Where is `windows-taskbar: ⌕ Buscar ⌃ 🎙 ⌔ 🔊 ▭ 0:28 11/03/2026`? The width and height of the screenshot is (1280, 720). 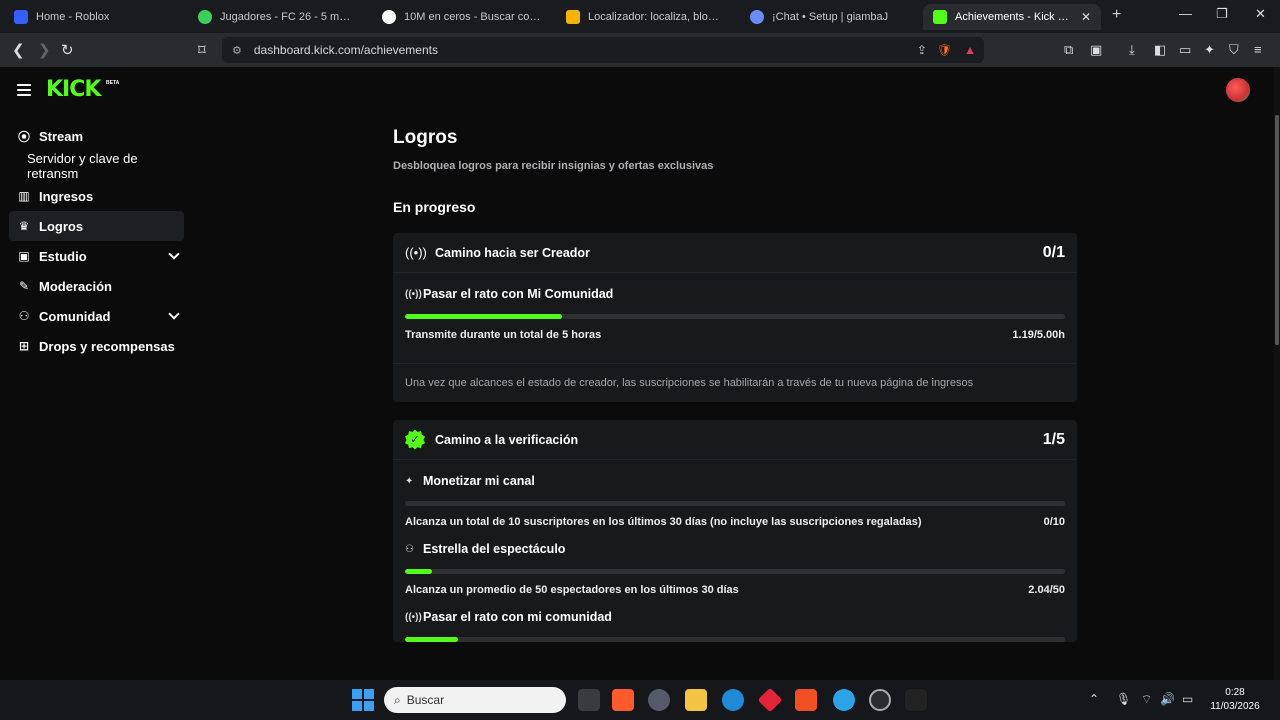
windows-taskbar: ⌕ Buscar ⌃ 🎙 ⌔ 🔊 ▭ 0:28 11/03/2026 is located at coordinates (640, 700).